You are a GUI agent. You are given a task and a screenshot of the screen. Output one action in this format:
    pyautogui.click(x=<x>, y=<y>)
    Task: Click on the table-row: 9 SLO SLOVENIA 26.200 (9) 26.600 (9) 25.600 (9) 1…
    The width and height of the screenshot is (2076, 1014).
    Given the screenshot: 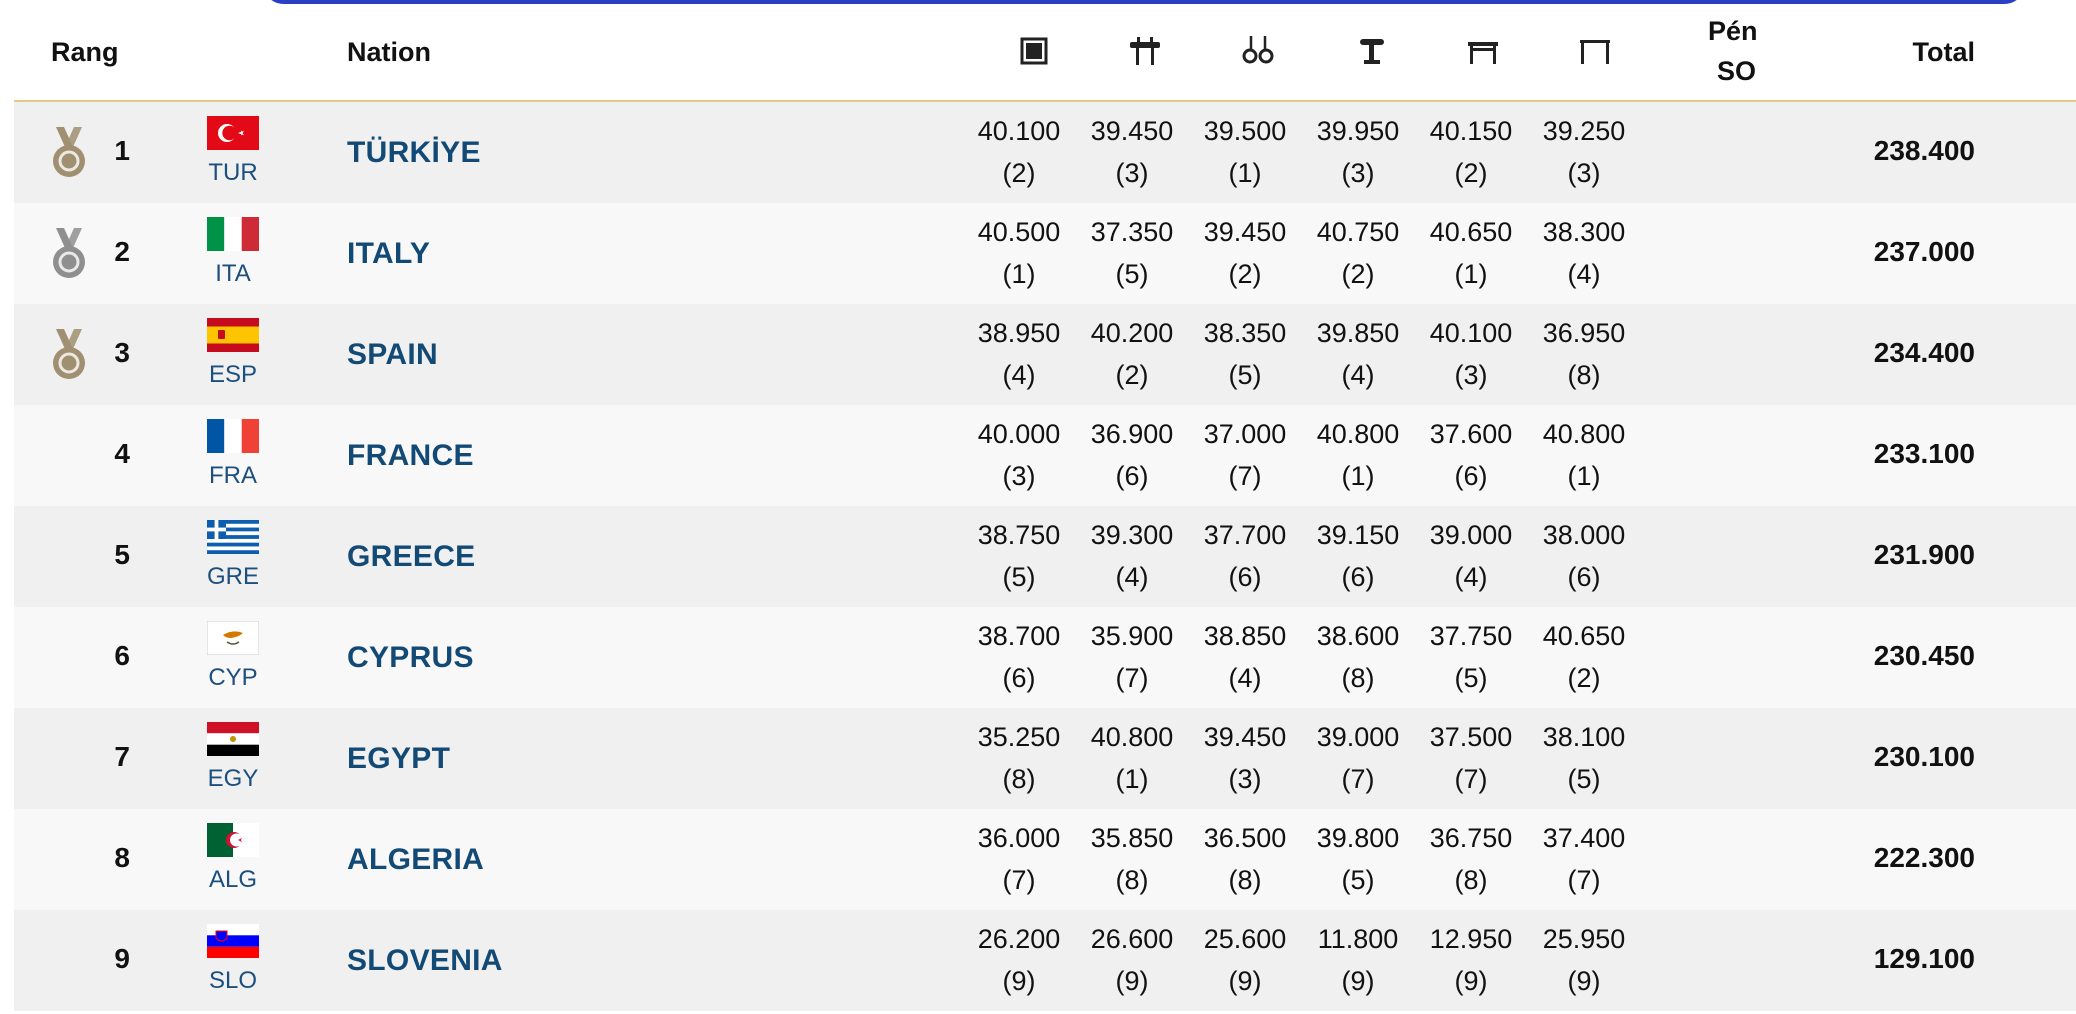 What is the action you would take?
    pyautogui.click(x=1045, y=960)
    